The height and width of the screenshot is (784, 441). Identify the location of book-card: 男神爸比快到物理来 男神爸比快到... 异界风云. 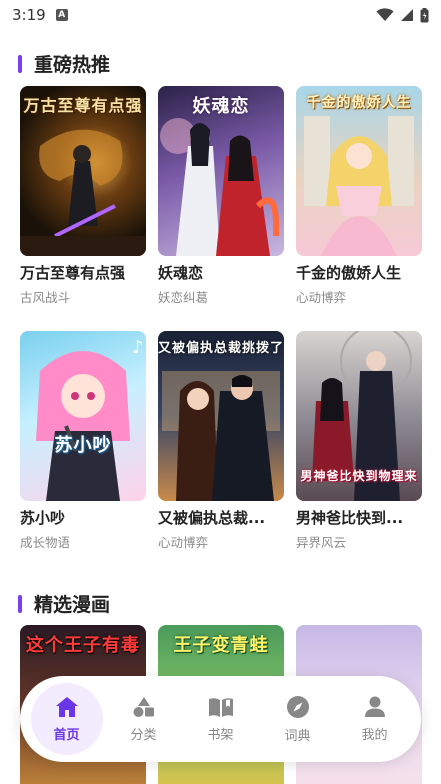
(359, 441).